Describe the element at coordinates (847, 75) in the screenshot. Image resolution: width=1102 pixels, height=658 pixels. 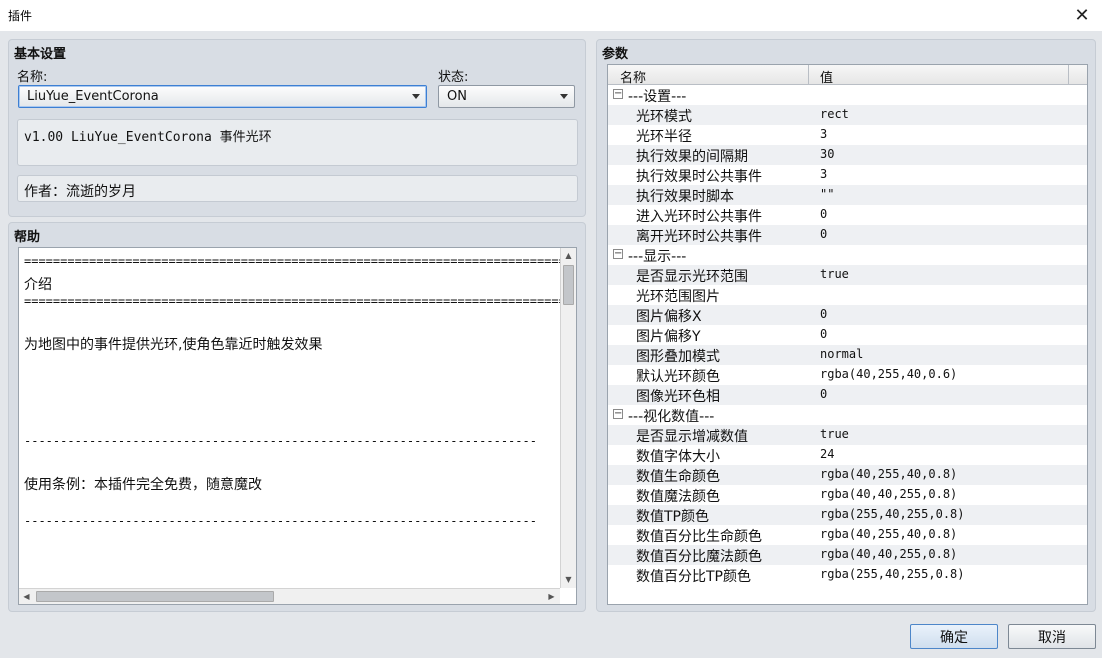
I see `params-table-header: 名称 值` at that location.